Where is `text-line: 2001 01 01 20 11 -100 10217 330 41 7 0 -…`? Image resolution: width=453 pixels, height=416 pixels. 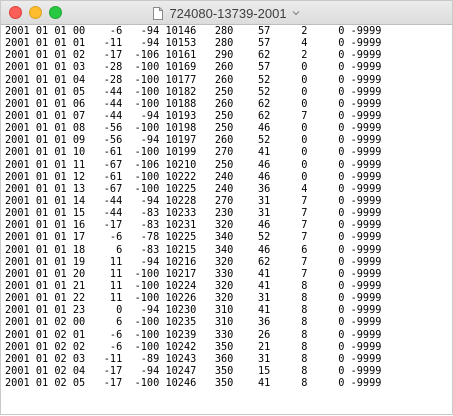
text-line: 2001 01 01 20 11 -100 10217 330 41 7 0 -… is located at coordinates (193, 273).